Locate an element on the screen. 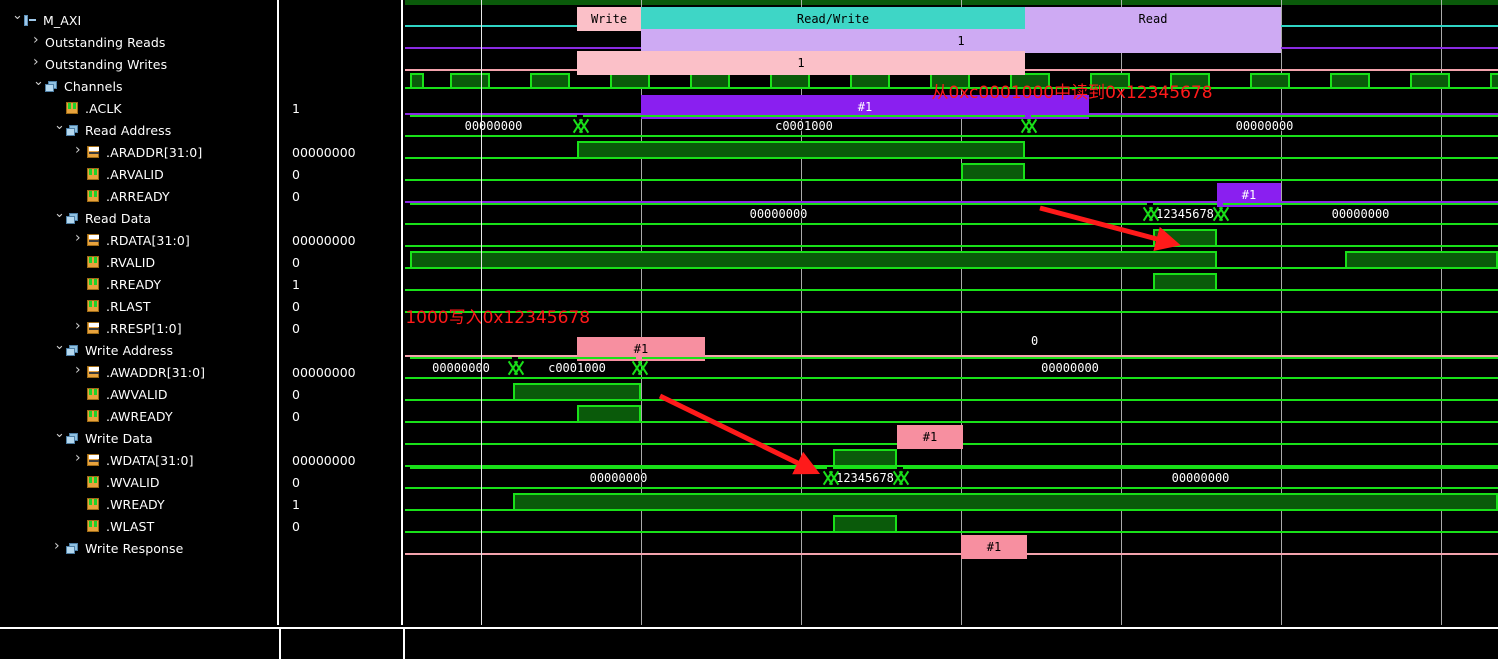  tree-row-m-axi: ⌄ M_AXI is located at coordinates (144, 20).